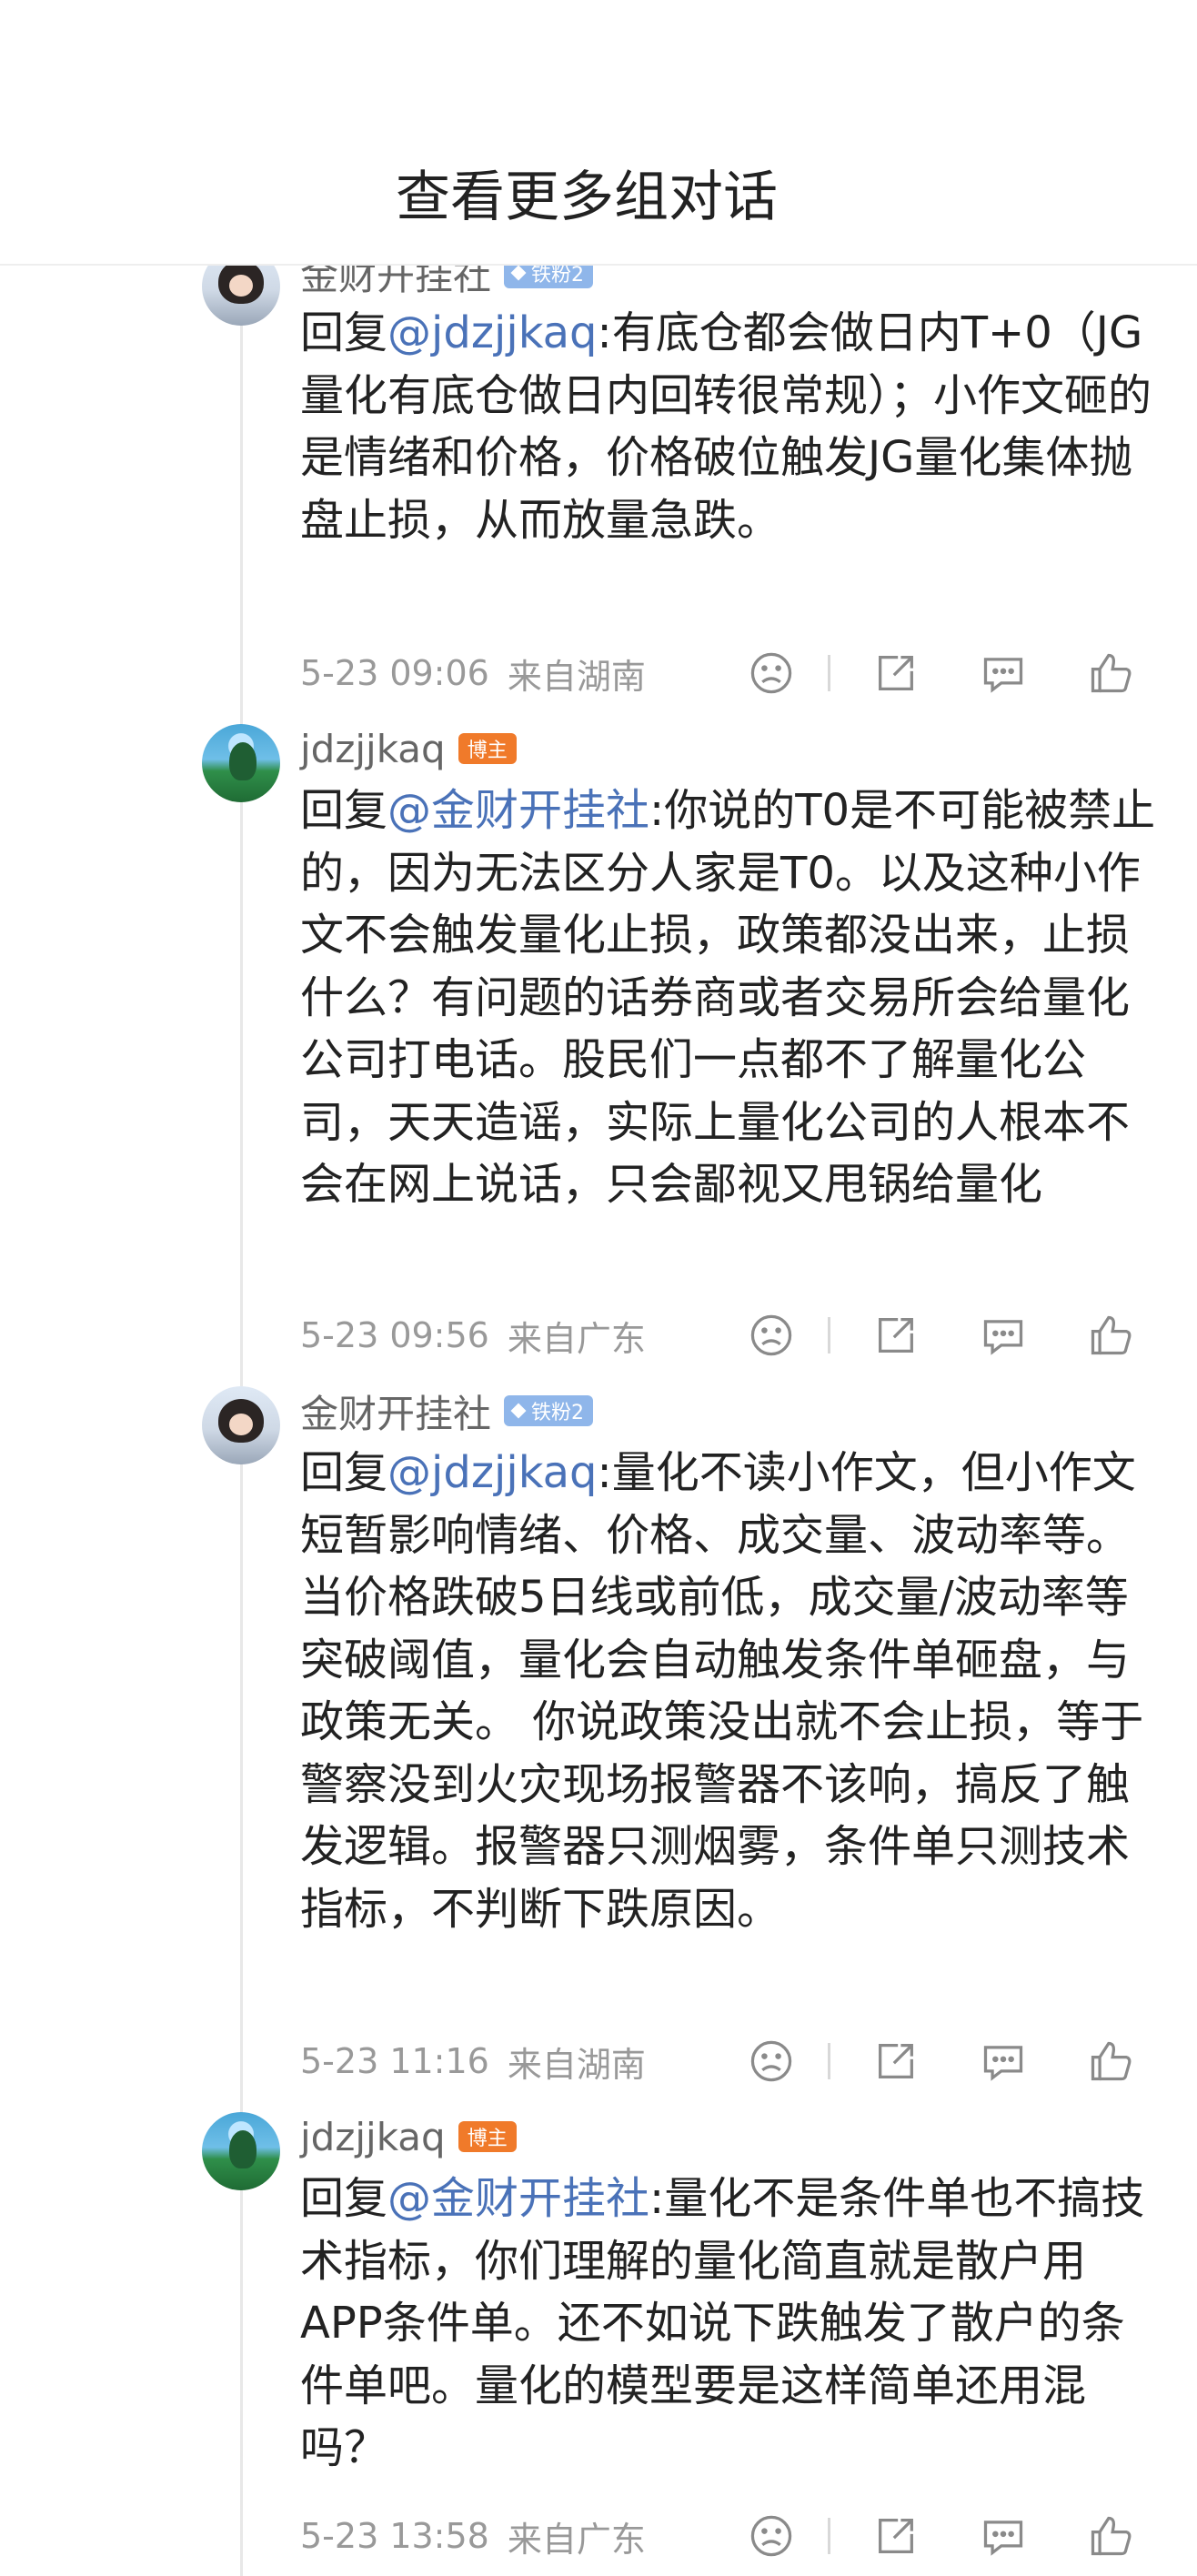  I want to click on username: 金财开挂社, so click(395, 1411).